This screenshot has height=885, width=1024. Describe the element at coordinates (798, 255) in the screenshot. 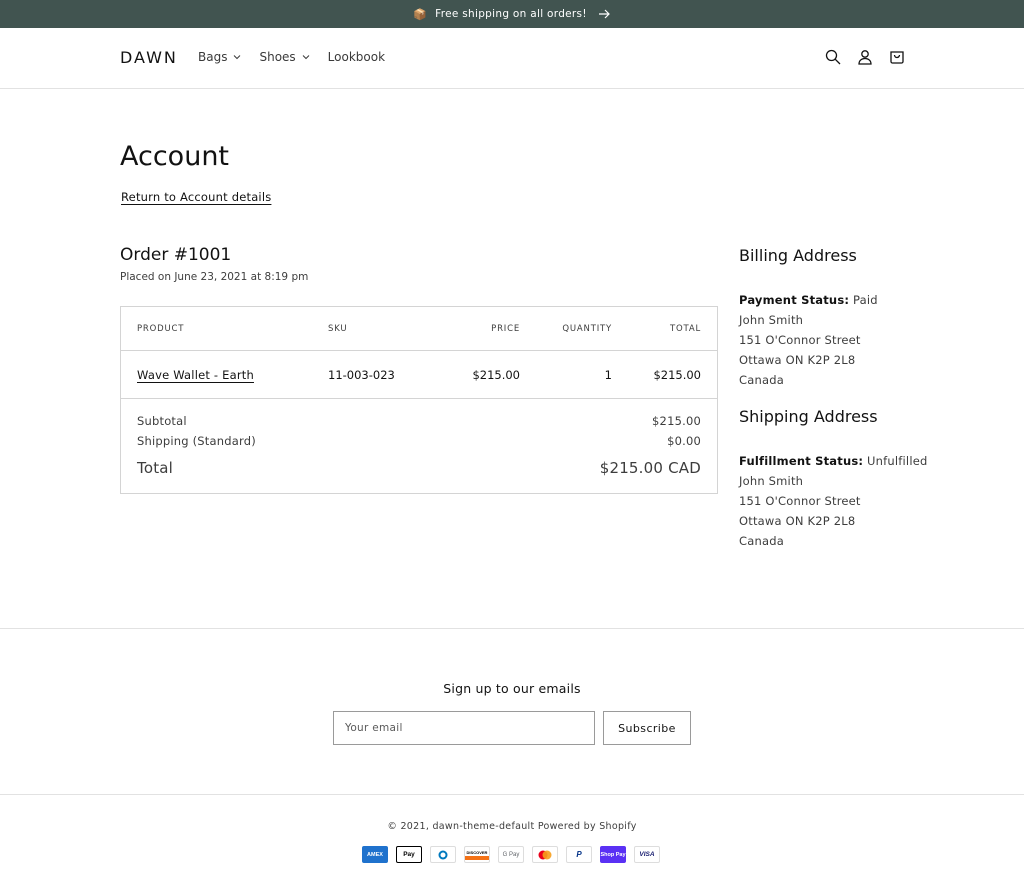

I see `billing-heading: Billing Address` at that location.